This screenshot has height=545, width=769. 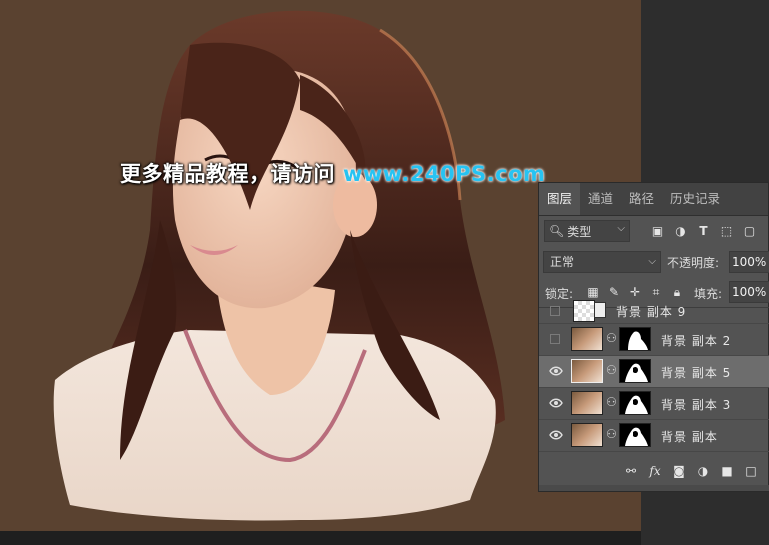 What do you see at coordinates (657, 231) in the screenshot?
I see `pixel-filter-icon: ▣` at bounding box center [657, 231].